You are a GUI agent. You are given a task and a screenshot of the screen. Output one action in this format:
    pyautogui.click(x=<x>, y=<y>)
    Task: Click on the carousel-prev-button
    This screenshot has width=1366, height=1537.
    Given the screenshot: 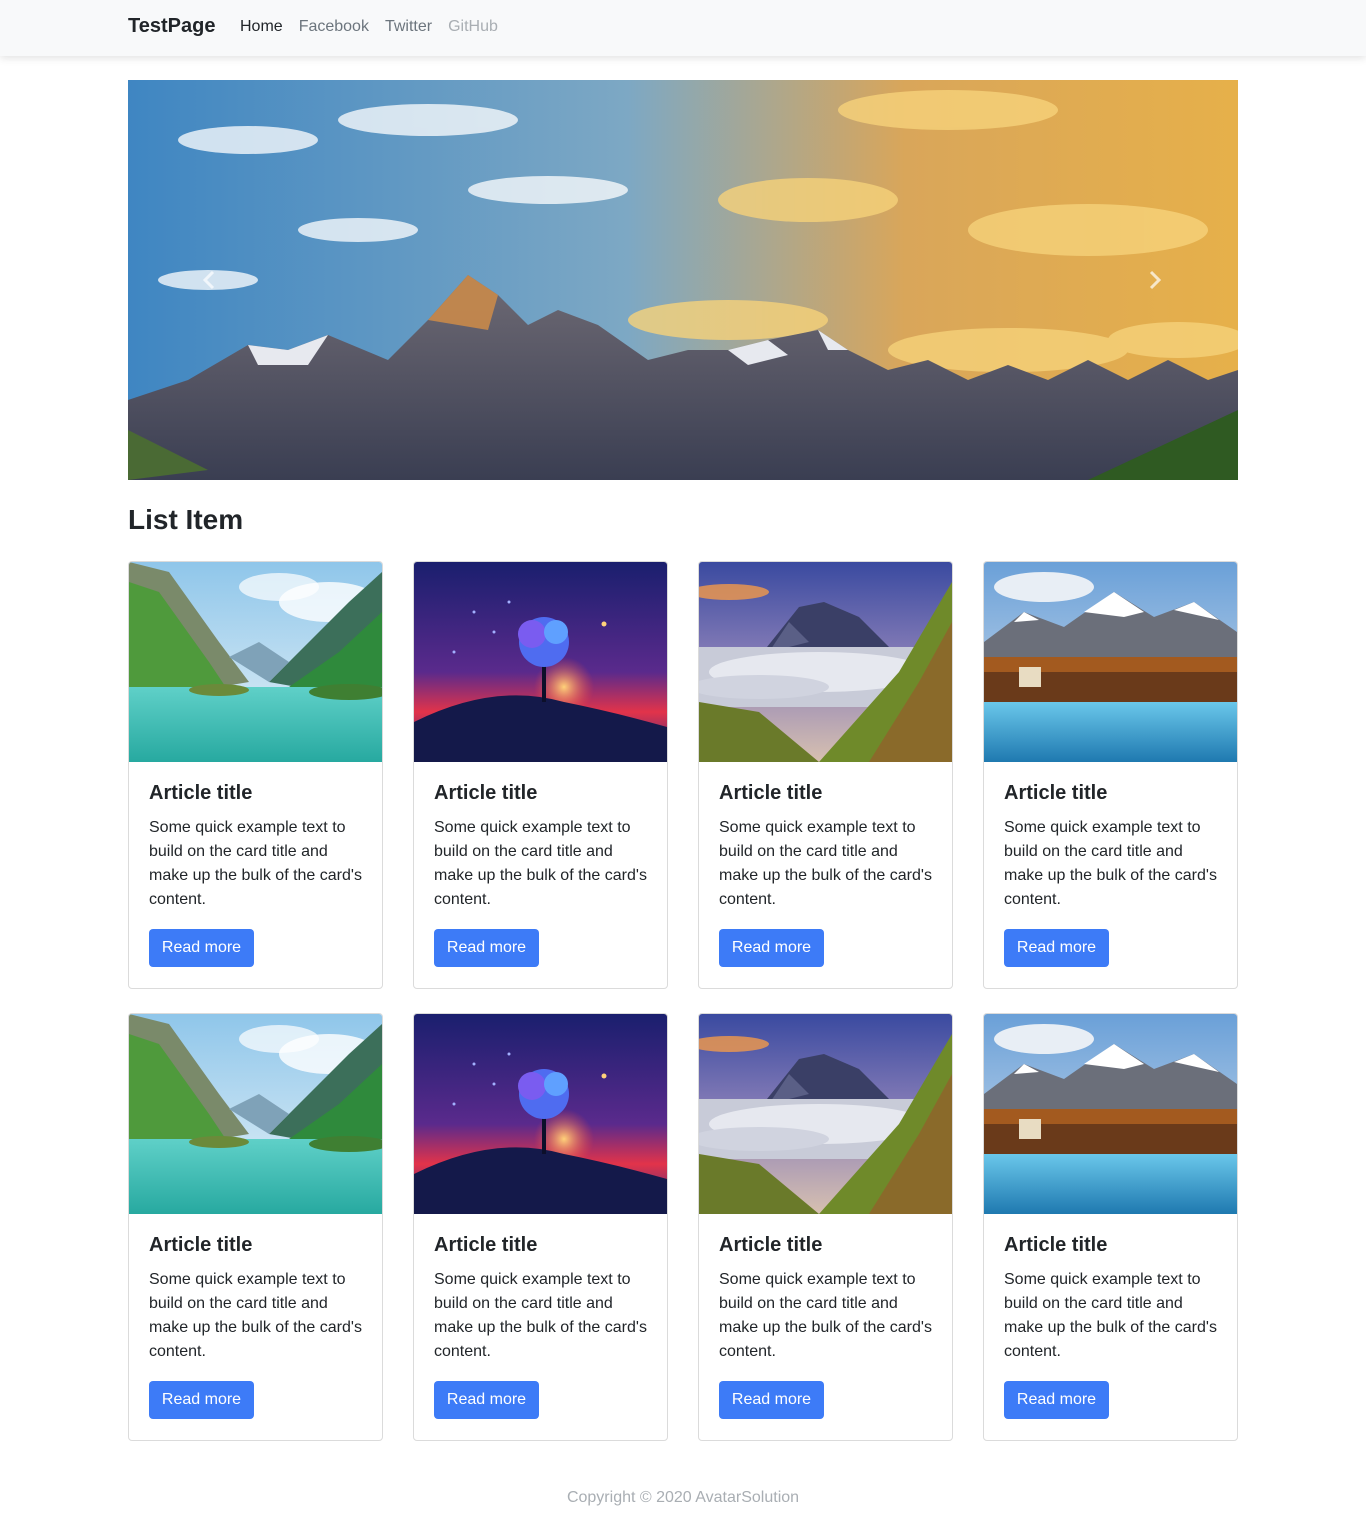 What is the action you would take?
    pyautogui.click(x=210, y=280)
    